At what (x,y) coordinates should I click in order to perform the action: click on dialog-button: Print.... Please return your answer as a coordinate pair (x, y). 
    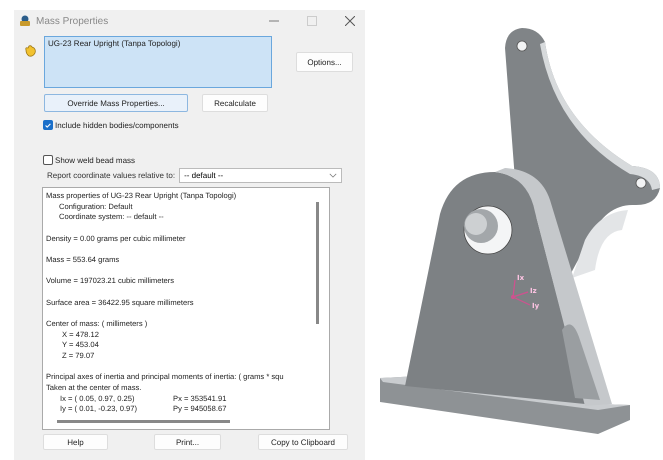
    Looking at the image, I should click on (187, 442).